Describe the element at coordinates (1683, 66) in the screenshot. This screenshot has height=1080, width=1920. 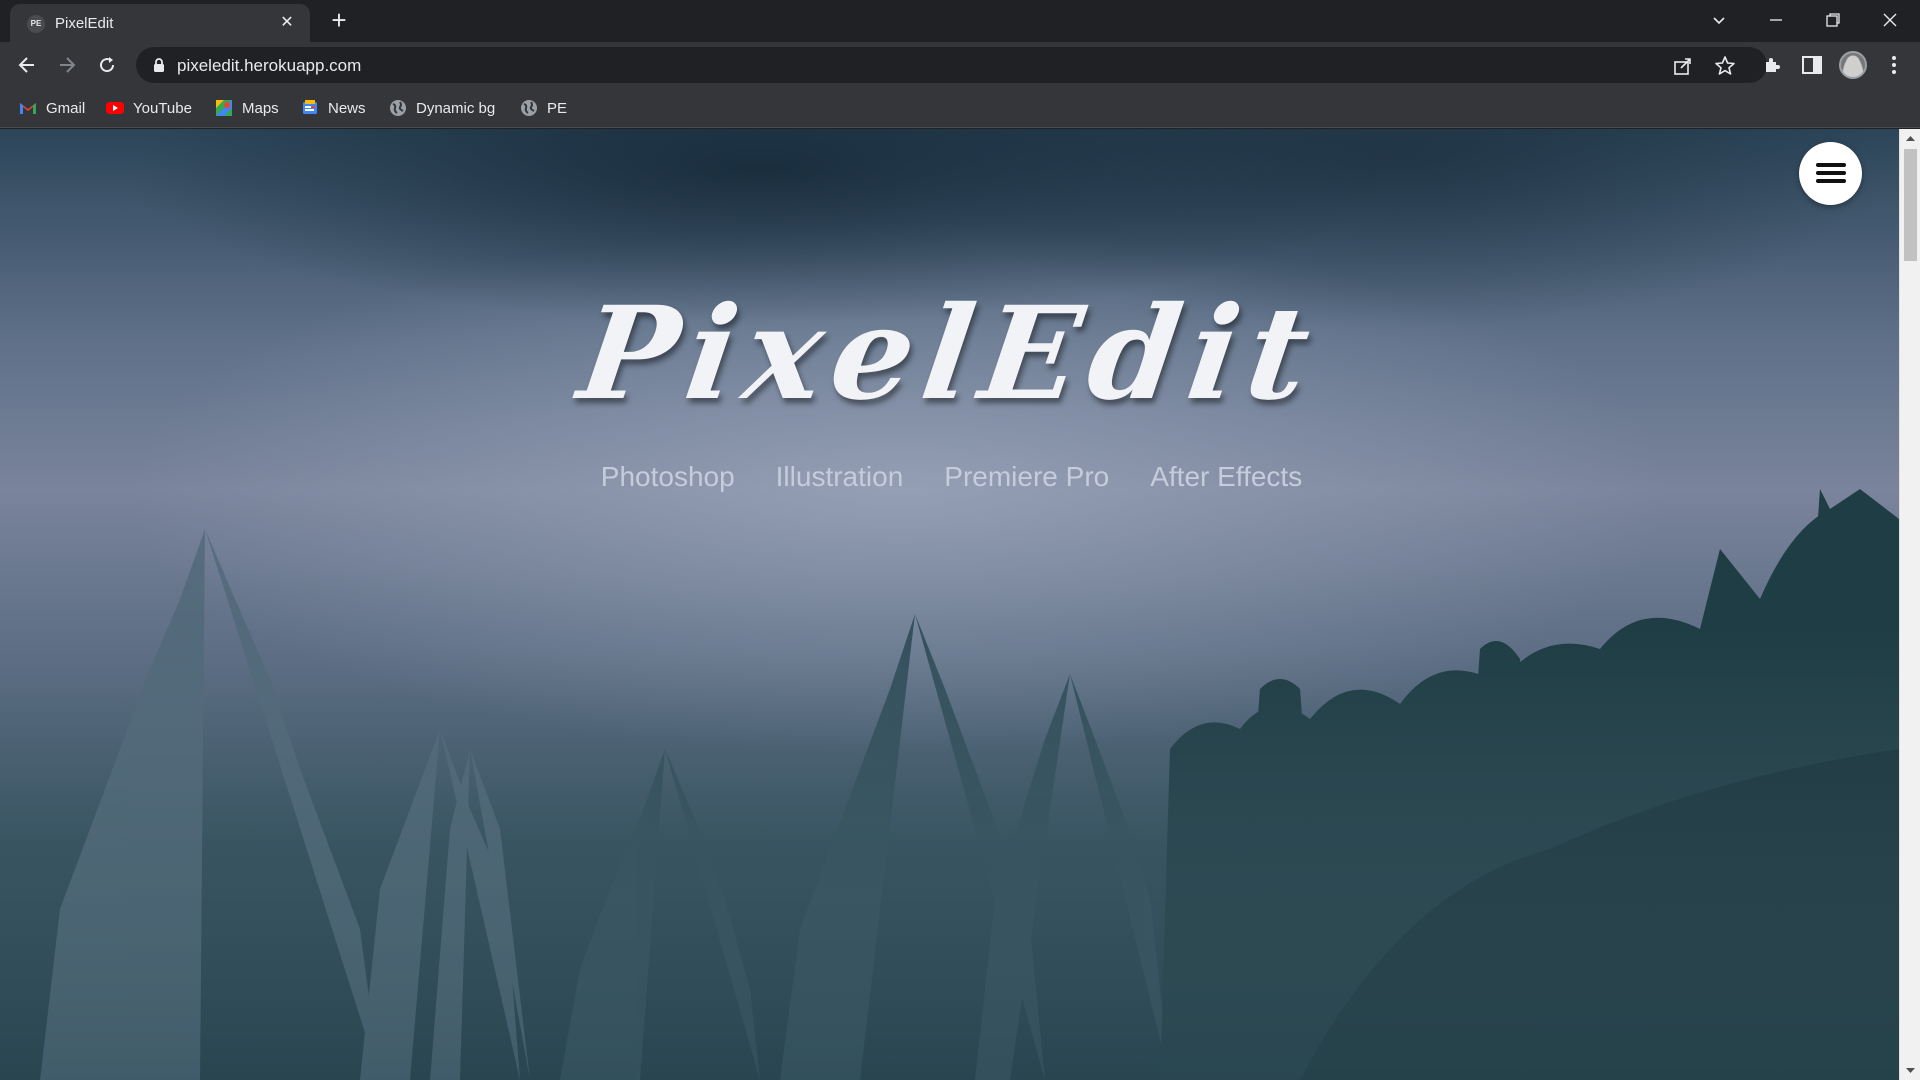
I see `share-icon` at that location.